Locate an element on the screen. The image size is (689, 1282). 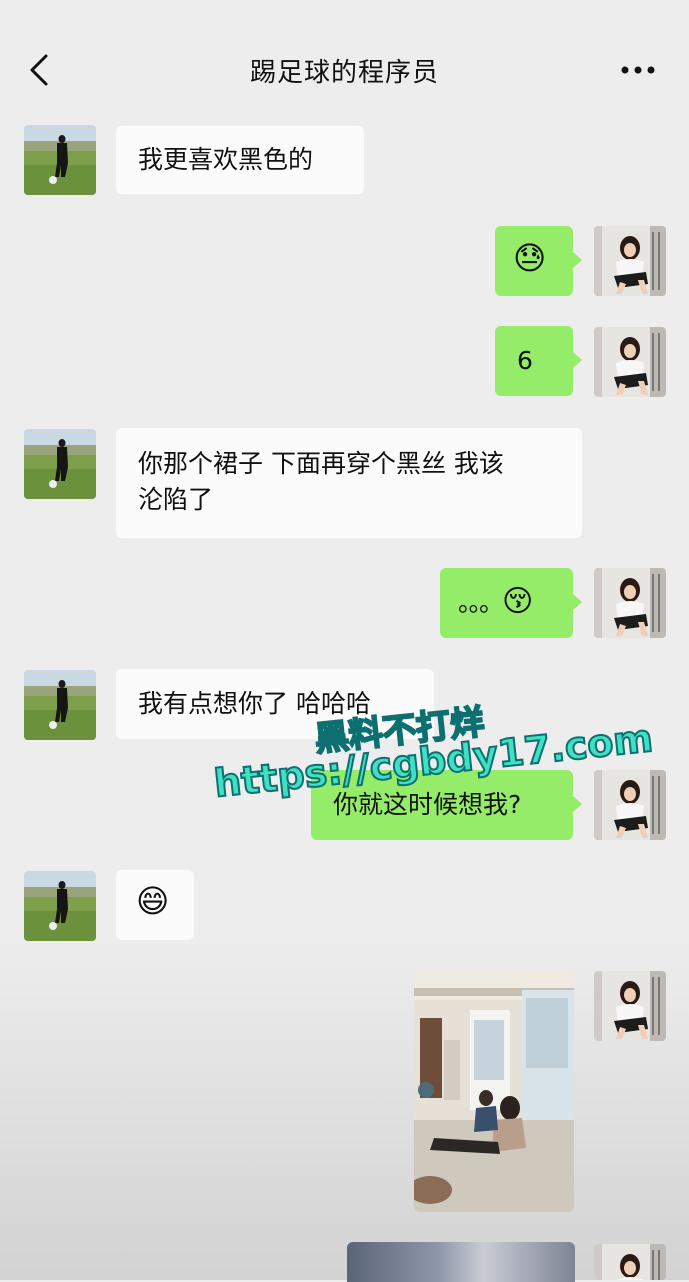
message-text: 6 is located at coordinates (525, 360).